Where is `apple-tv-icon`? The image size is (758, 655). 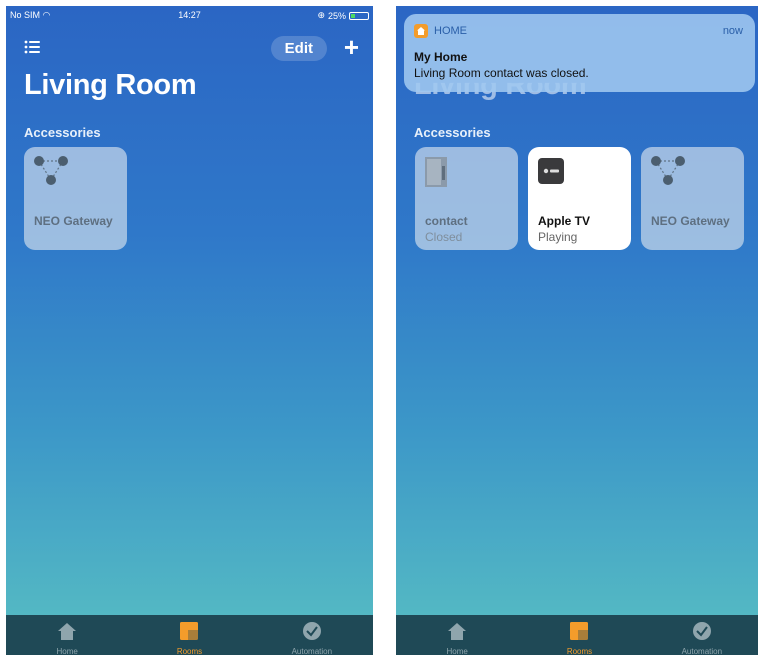 apple-tv-icon is located at coordinates (551, 171).